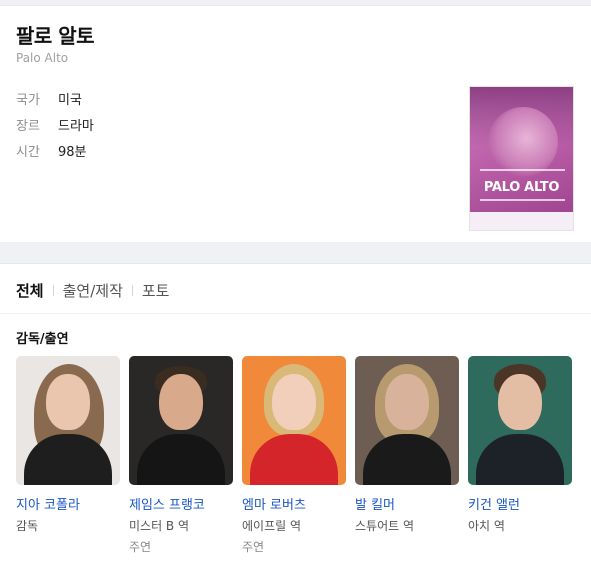 This screenshot has height=573, width=591. Describe the element at coordinates (407, 503) in the screenshot. I see `cast-name: 발 킬머` at that location.